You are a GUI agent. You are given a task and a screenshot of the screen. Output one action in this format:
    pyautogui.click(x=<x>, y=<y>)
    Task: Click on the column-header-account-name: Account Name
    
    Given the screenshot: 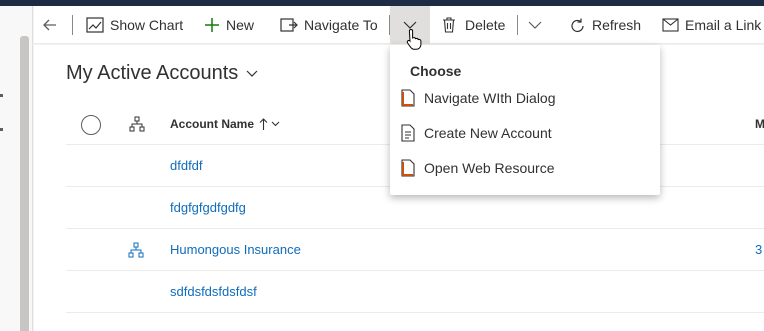 What is the action you would take?
    pyautogui.click(x=225, y=124)
    